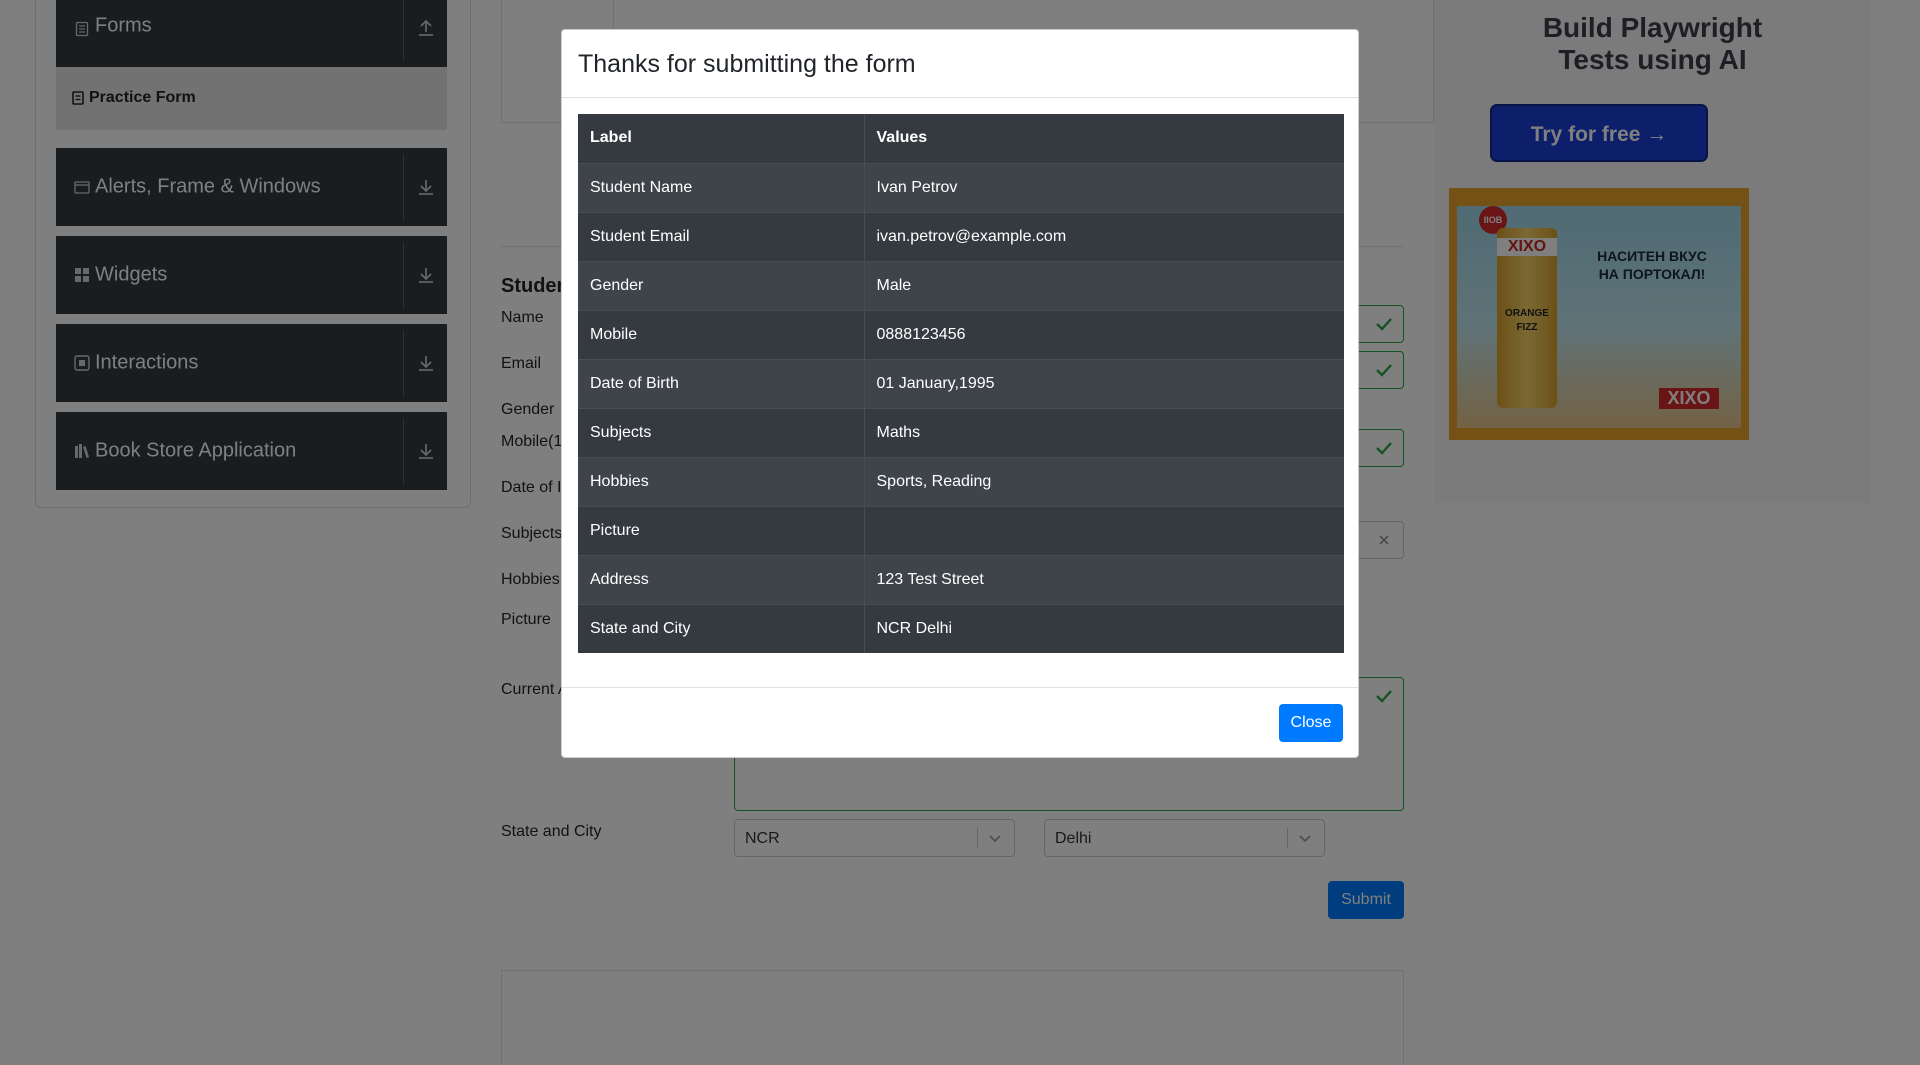  What do you see at coordinates (721, 236) in the screenshot?
I see `row-label: Student Email` at bounding box center [721, 236].